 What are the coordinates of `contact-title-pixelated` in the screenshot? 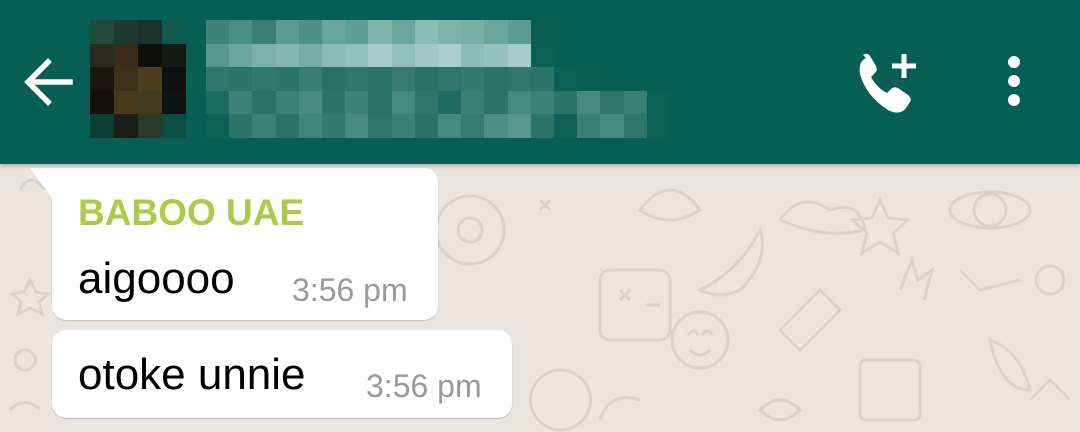 It's located at (438, 79).